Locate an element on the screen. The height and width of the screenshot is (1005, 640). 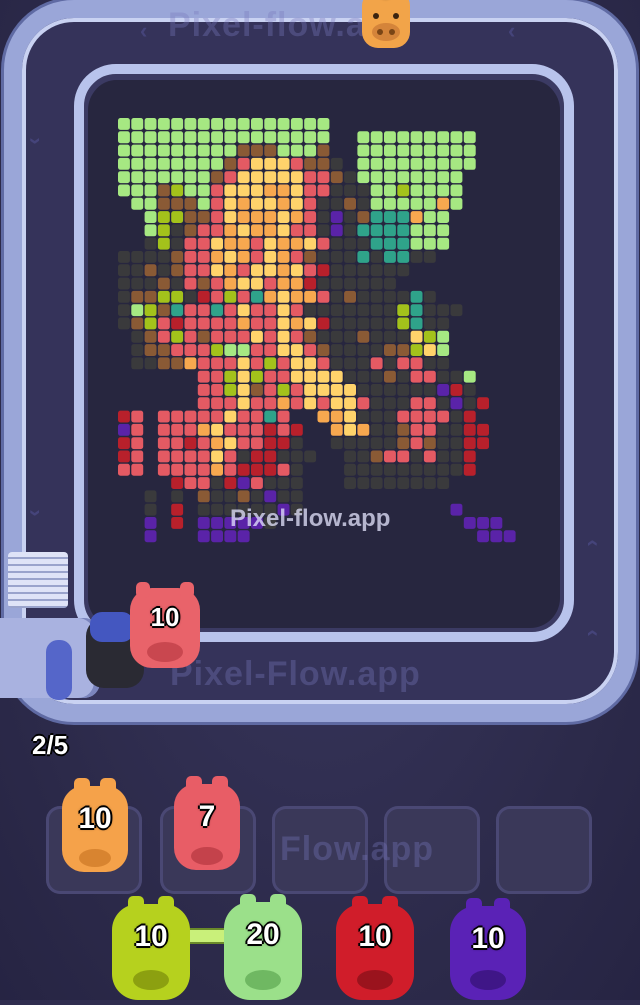
slot-pig-red: 7 is located at coordinates (207, 826).